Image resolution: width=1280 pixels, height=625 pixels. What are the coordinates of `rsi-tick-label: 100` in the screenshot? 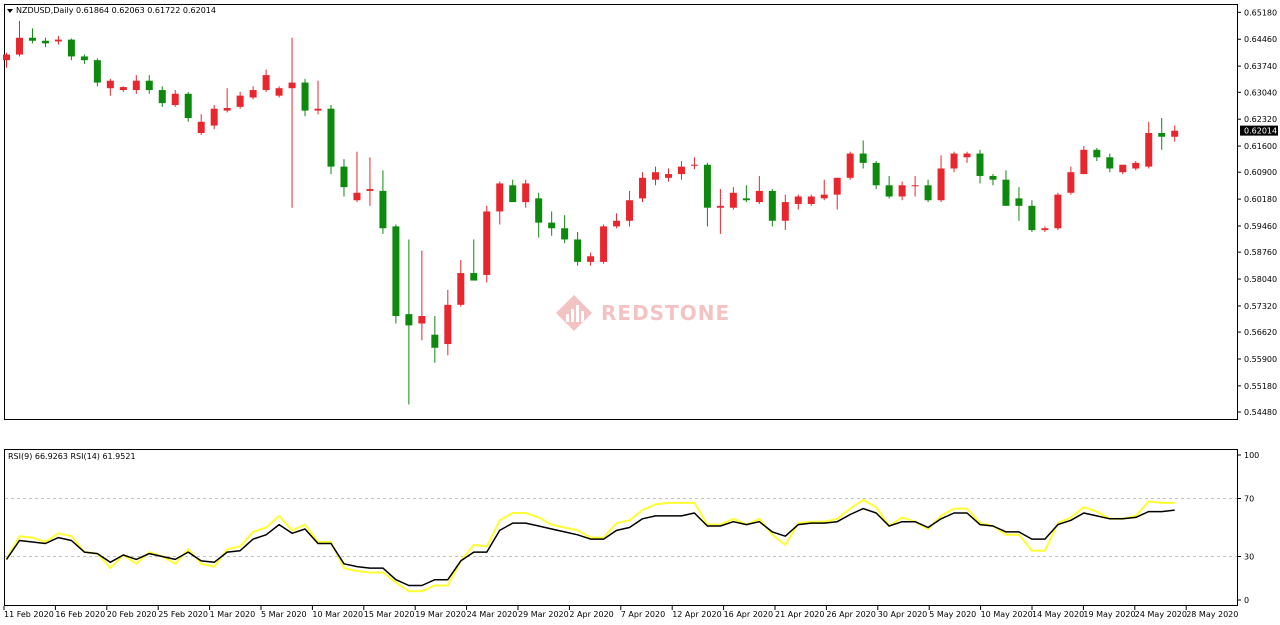 It's located at (1251, 455).